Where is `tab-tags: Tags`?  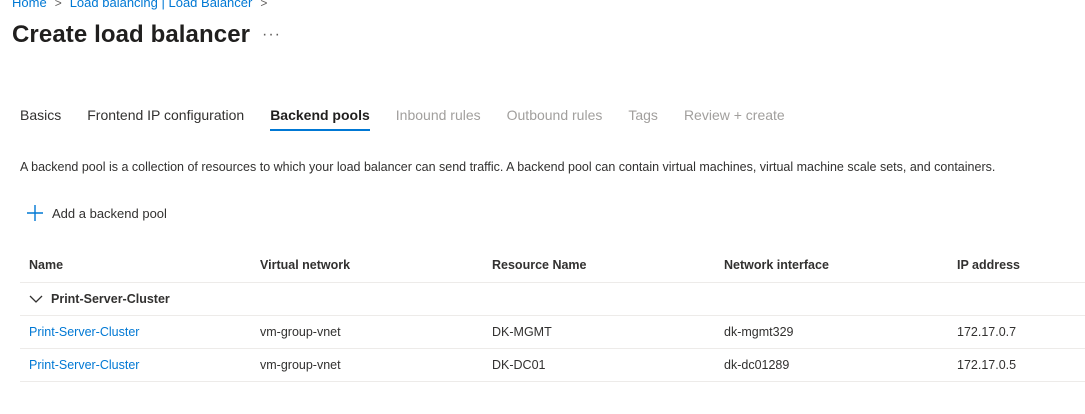
tab-tags: Tags is located at coordinates (643, 119).